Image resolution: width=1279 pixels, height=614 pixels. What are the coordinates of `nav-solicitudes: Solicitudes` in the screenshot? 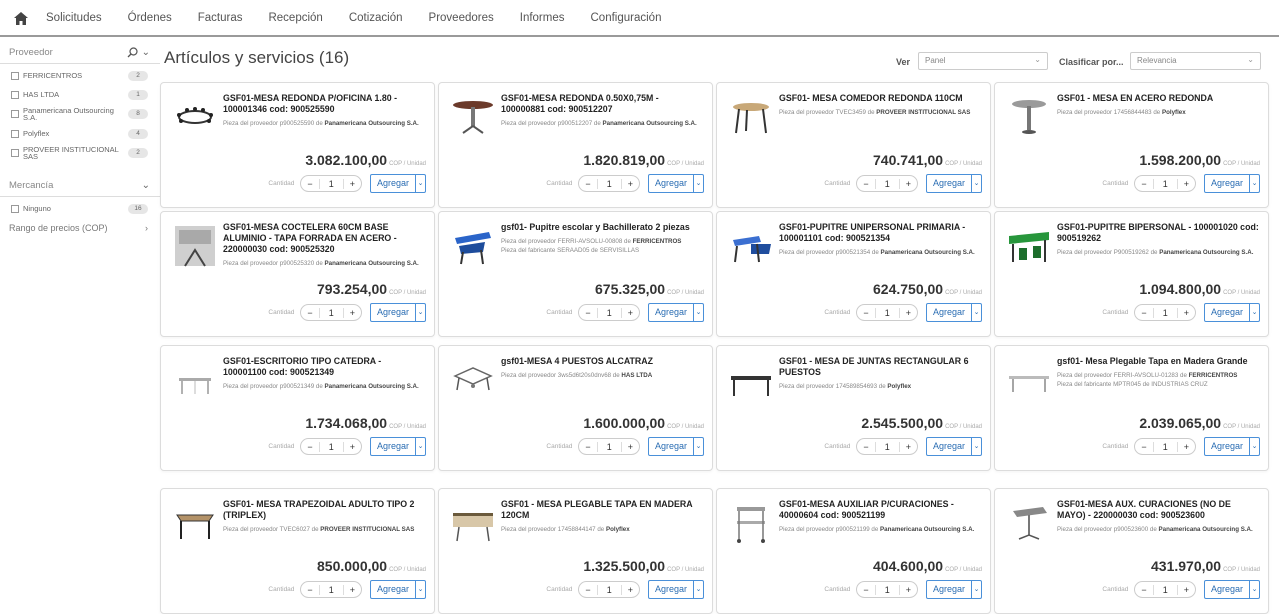 It's located at (74, 18).